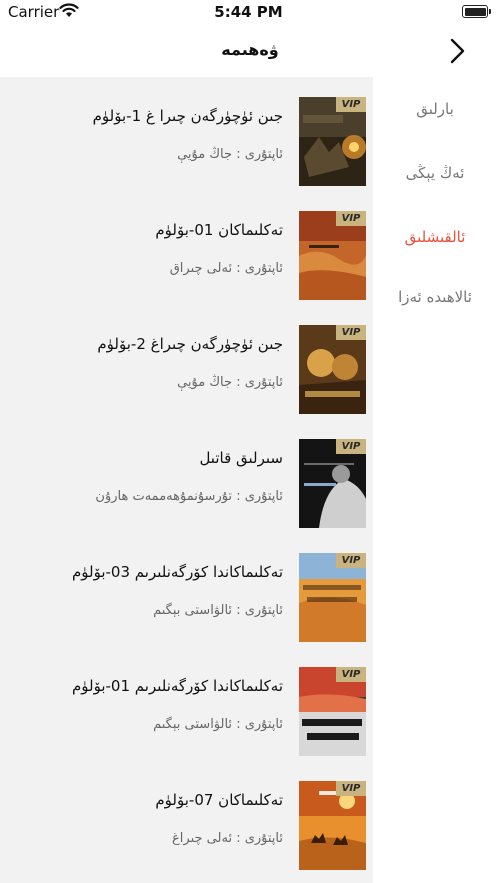 The height and width of the screenshot is (883, 497). What do you see at coordinates (190, 344) in the screenshot?
I see `book-title: جىن ئۈچۈرگەن چىراغ 2-بۆلۈم` at bounding box center [190, 344].